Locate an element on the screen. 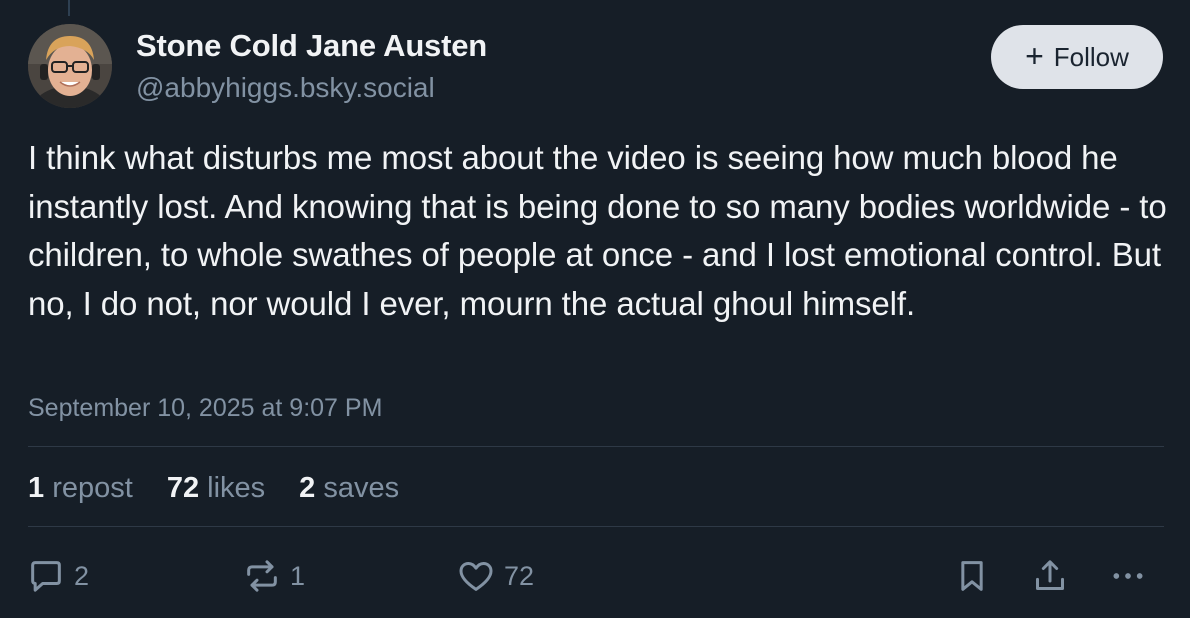 This screenshot has height=618, width=1190. reply-count: 2 is located at coordinates (82, 575).